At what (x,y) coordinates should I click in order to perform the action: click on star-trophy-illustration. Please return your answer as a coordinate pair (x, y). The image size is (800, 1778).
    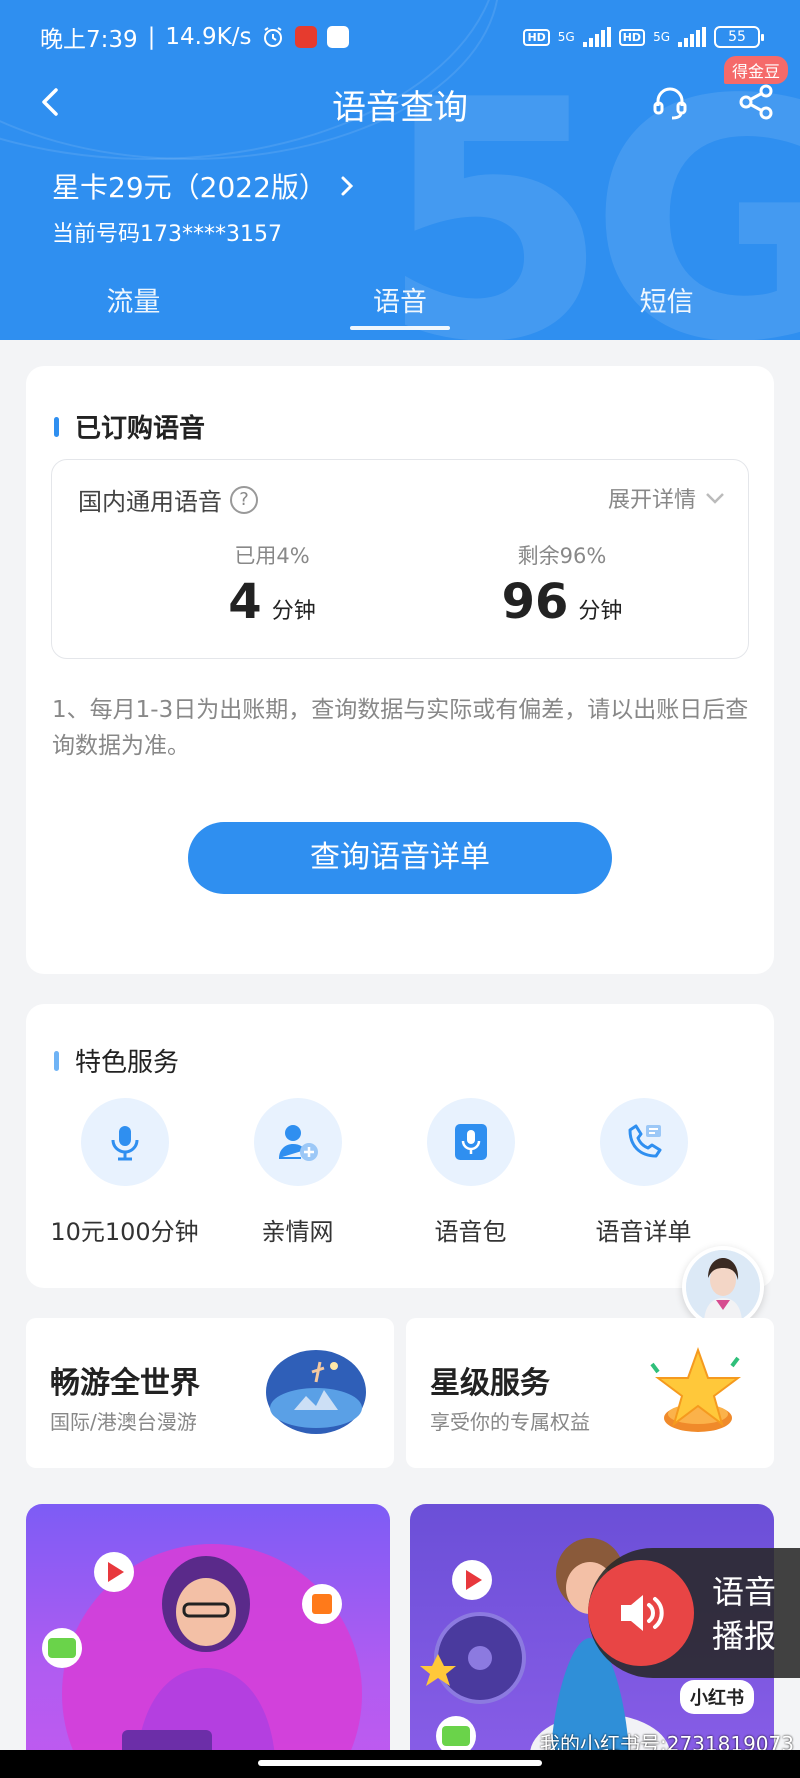
    Looking at the image, I should click on (695, 1389).